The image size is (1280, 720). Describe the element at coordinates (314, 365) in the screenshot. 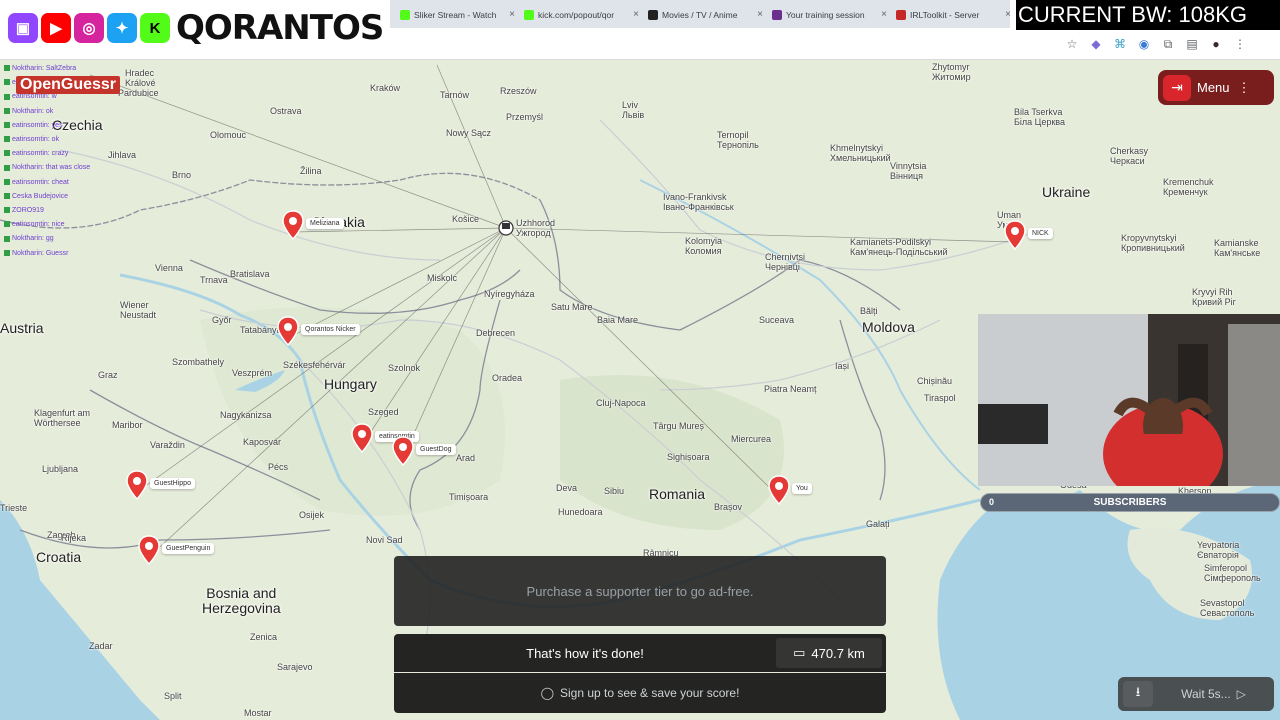

I see `place-label: Székesfehérvár` at that location.